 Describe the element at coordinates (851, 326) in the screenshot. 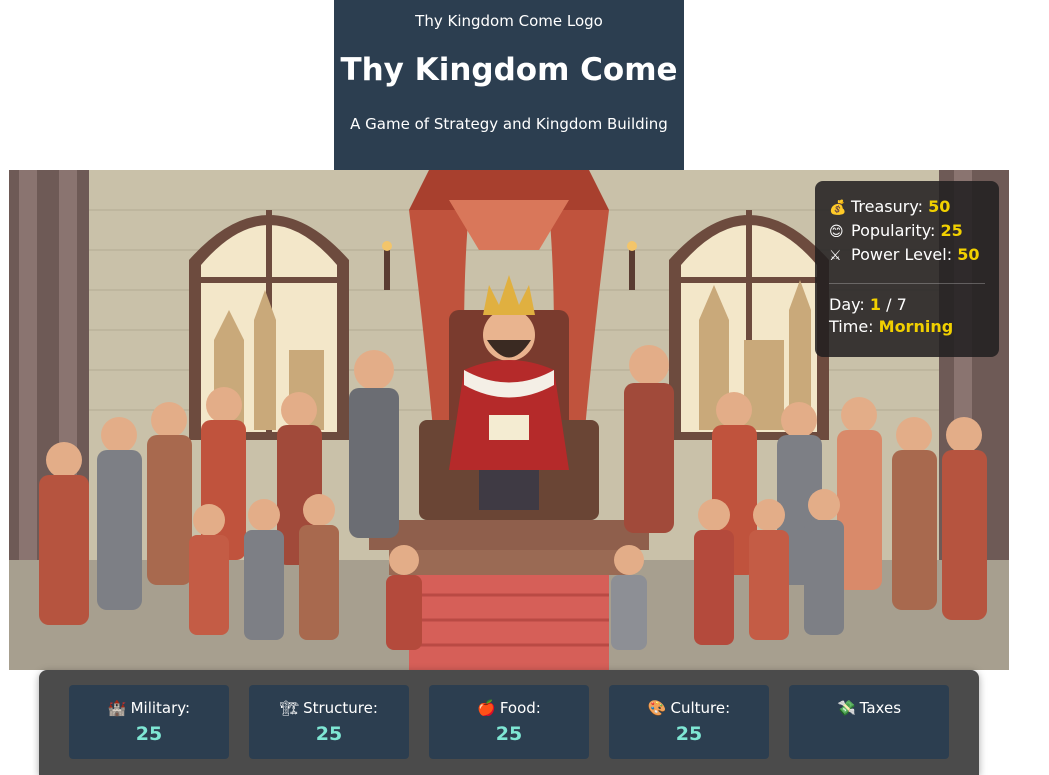

I see `time-label: Time:` at that location.